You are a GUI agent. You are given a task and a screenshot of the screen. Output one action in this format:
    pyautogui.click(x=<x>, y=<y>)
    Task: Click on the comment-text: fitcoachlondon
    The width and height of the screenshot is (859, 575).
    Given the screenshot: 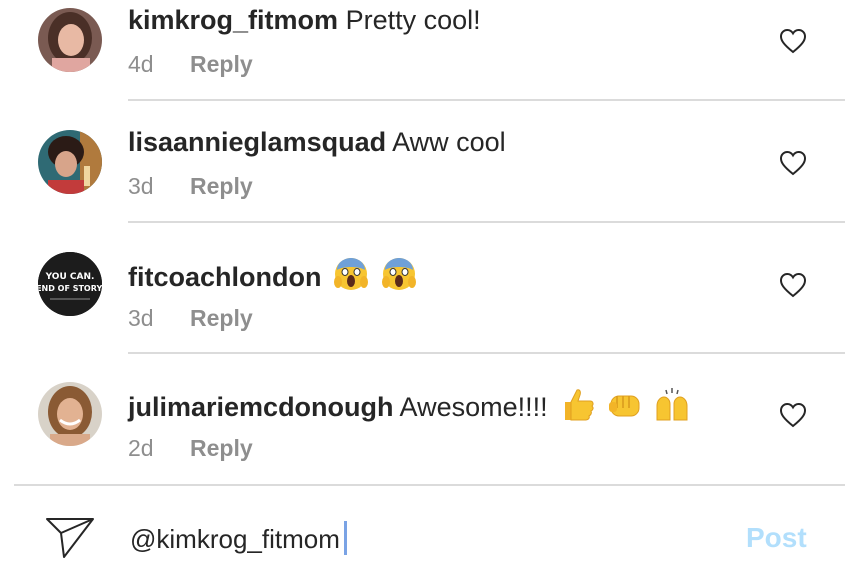 What is the action you would take?
    pyautogui.click(x=272, y=277)
    